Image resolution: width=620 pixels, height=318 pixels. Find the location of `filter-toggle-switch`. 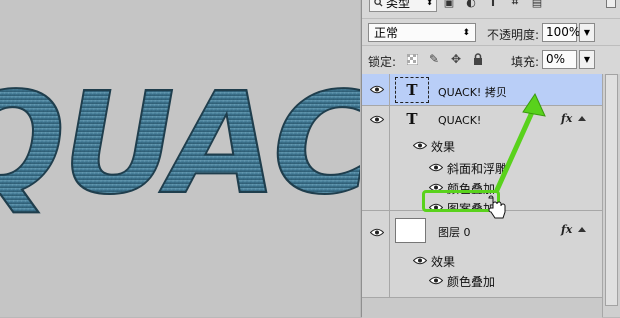

filter-toggle-switch is located at coordinates (611, 4).